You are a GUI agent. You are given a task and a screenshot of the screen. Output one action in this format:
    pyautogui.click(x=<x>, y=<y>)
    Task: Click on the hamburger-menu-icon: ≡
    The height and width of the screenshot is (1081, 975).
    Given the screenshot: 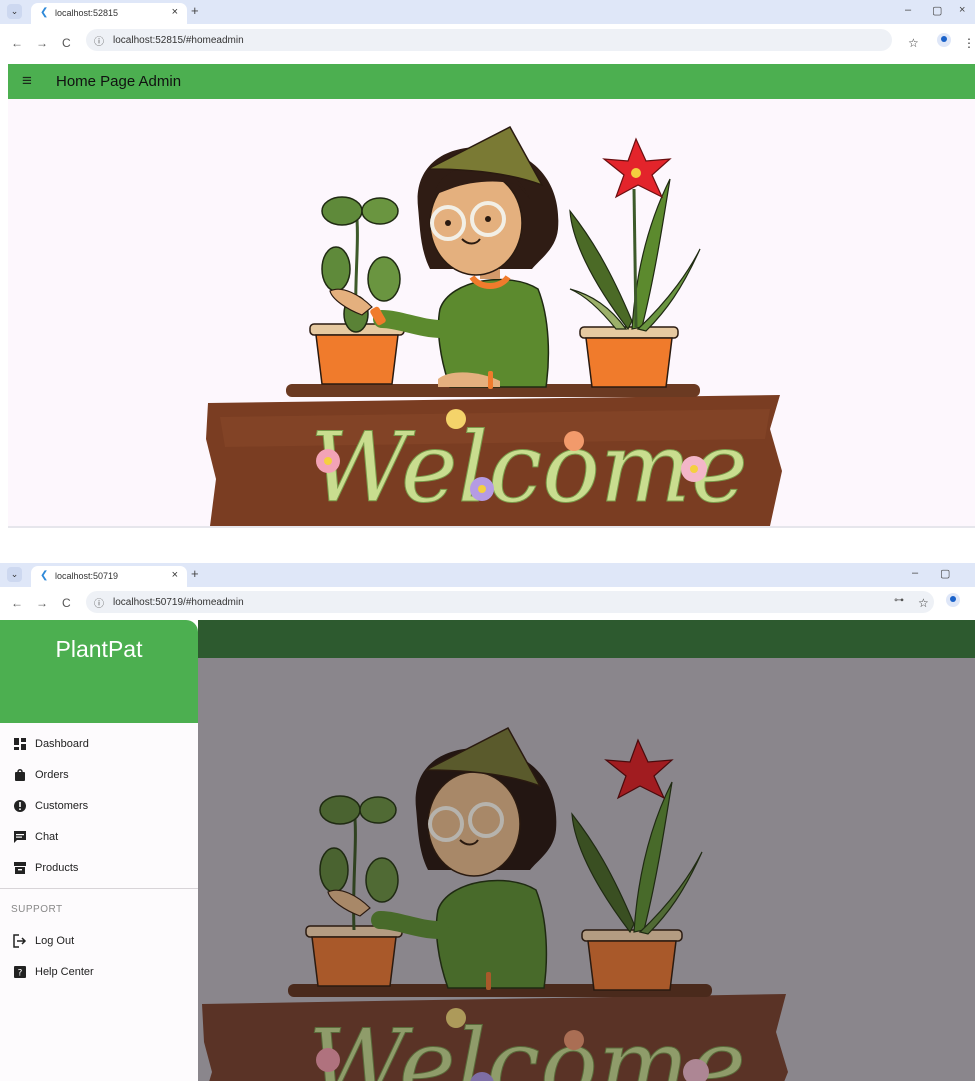 What is the action you would take?
    pyautogui.click(x=27, y=81)
    